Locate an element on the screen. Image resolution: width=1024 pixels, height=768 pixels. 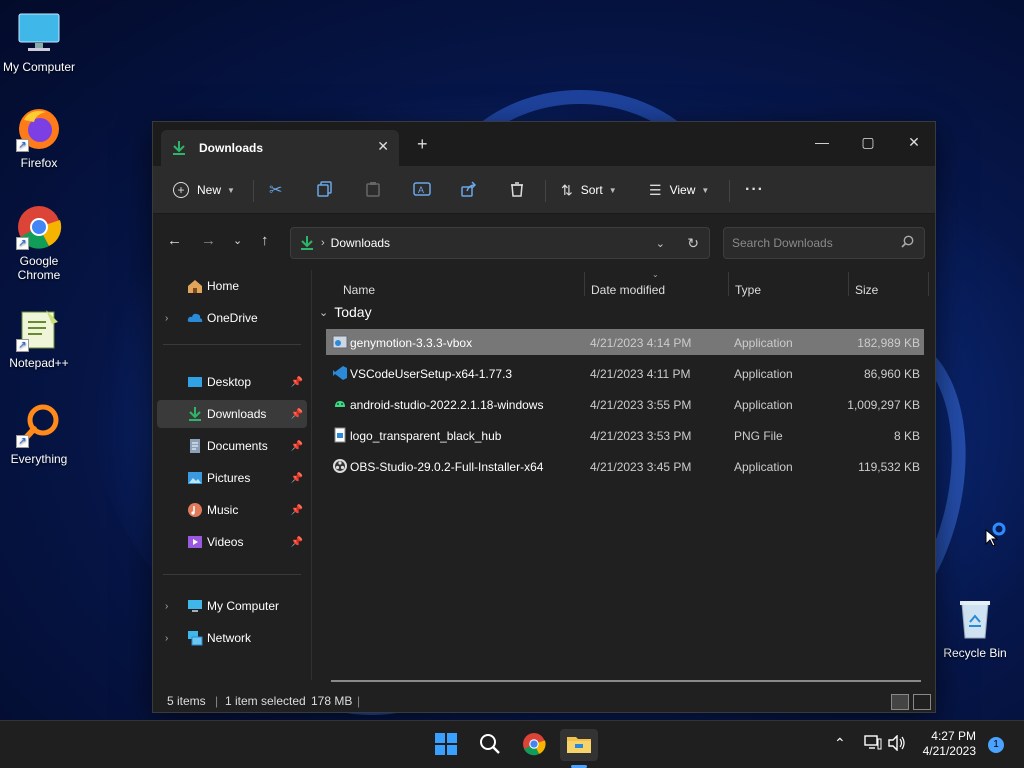
recent-locations-button: ⌄ is located at coordinates (237, 240).